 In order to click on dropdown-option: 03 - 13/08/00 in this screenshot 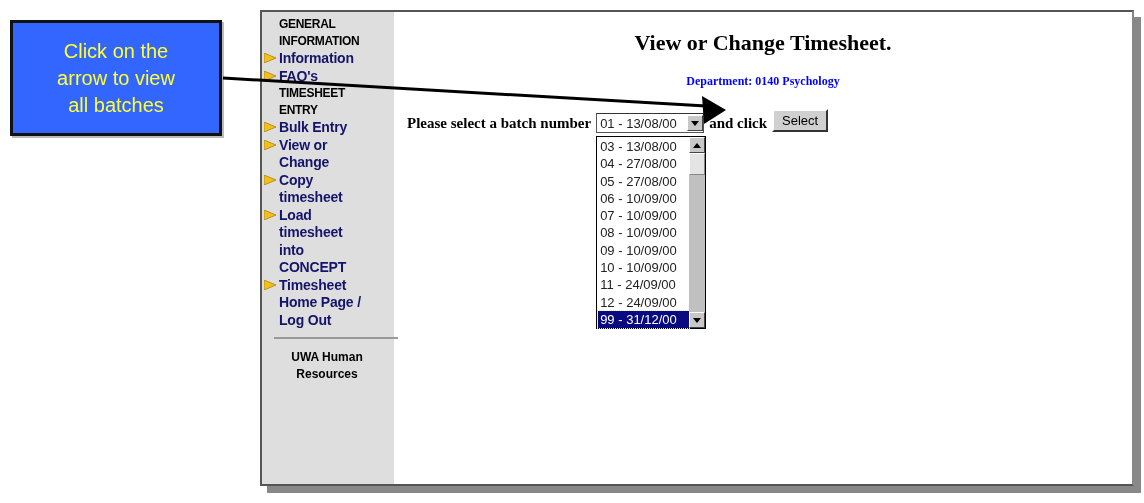, I will do `click(644, 147)`.